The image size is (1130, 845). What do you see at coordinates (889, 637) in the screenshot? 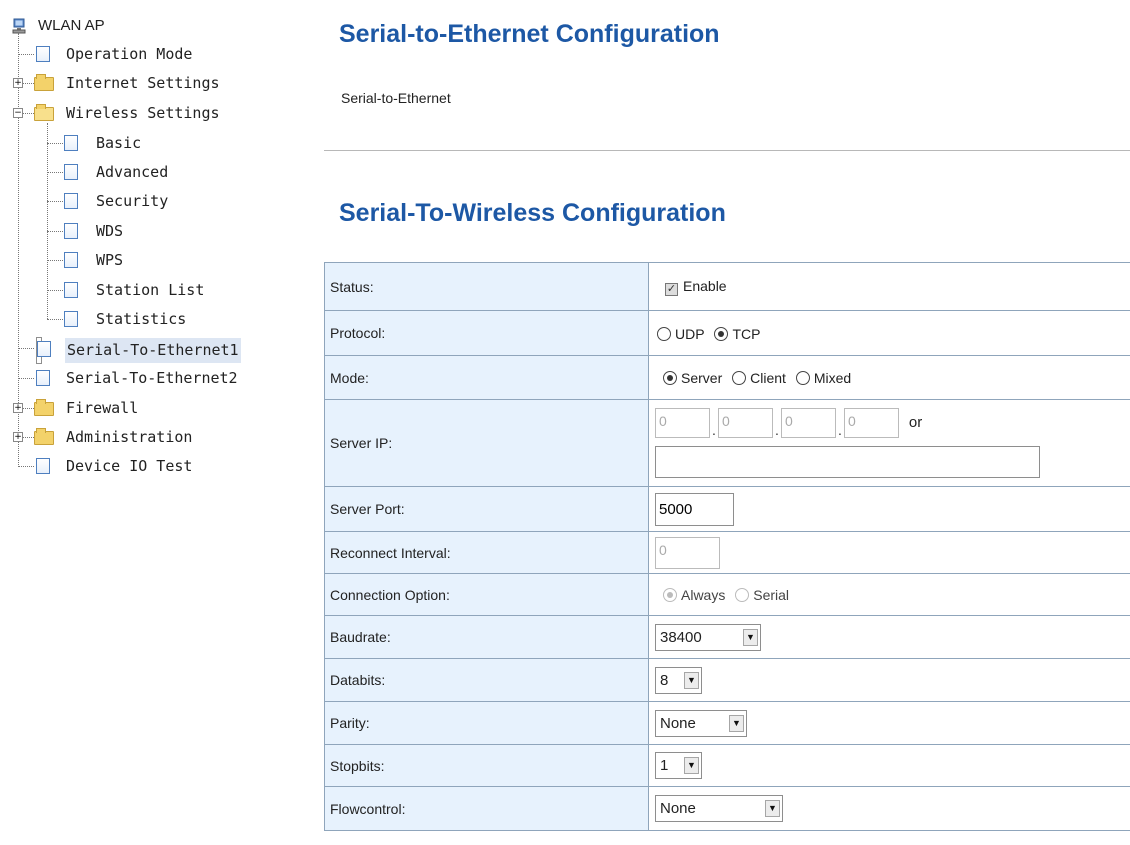
I see `baudrate-cell: 38400 ▼` at bounding box center [889, 637].